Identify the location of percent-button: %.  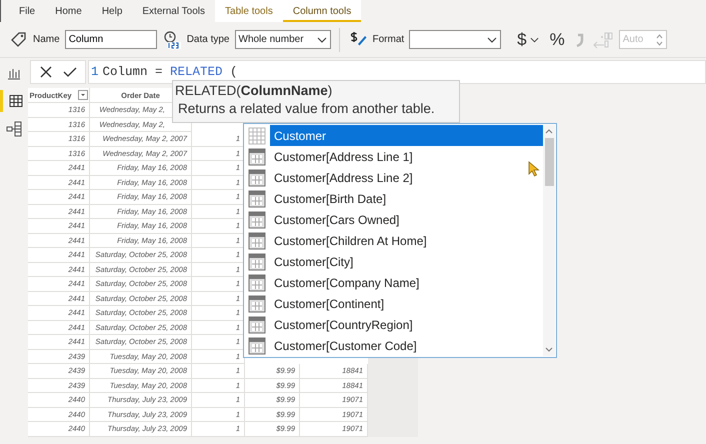
(557, 40).